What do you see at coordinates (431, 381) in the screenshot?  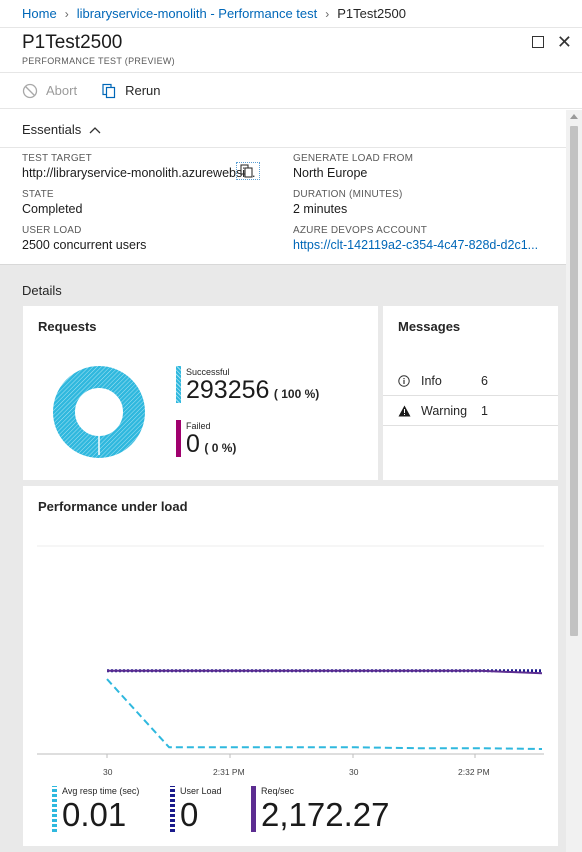 I see `info-label: Info` at bounding box center [431, 381].